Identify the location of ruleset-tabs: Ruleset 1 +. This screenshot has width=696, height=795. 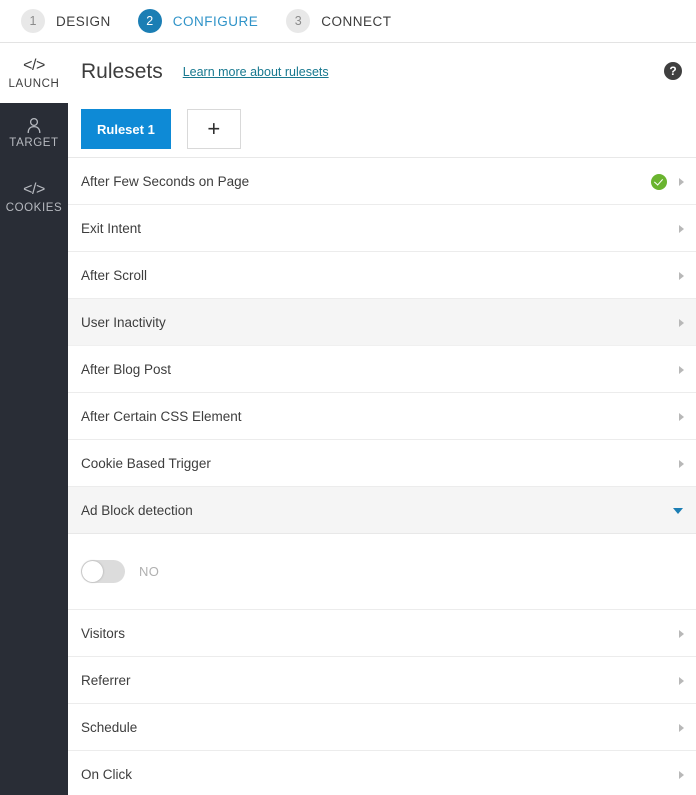
(382, 129).